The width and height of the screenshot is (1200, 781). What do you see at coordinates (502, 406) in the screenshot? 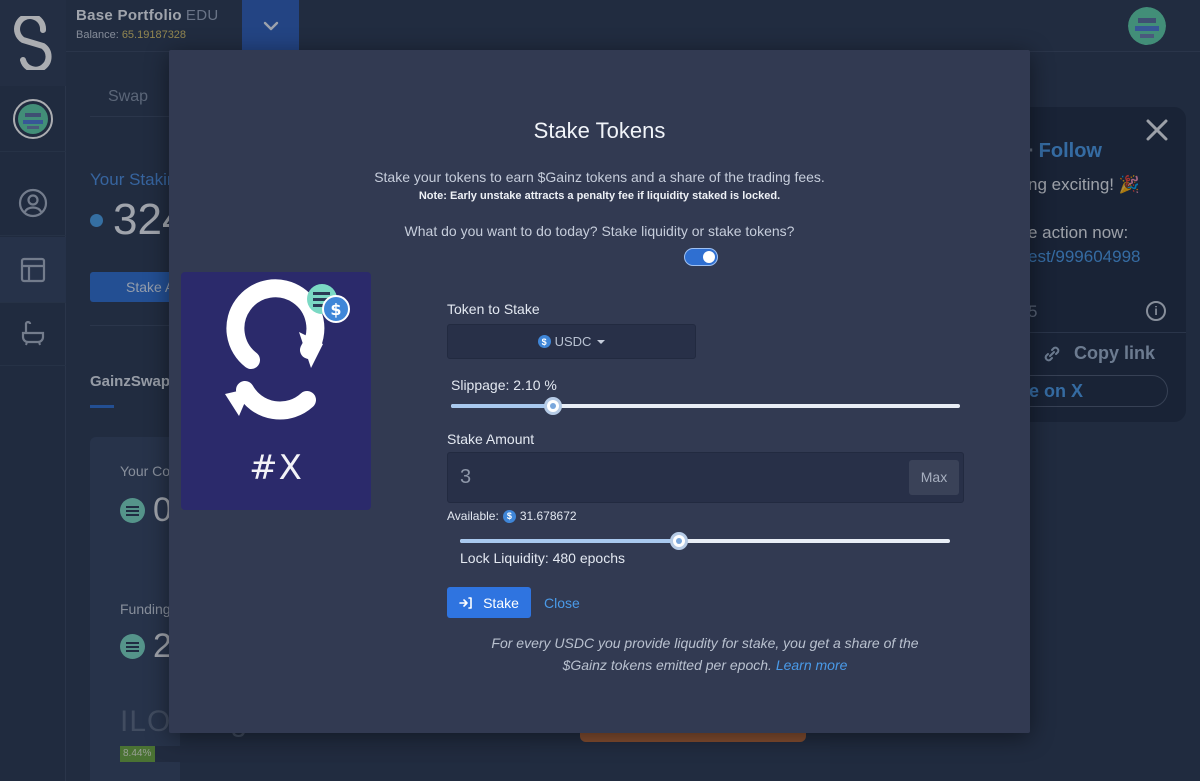
I see `slippage-slider-fill` at bounding box center [502, 406].